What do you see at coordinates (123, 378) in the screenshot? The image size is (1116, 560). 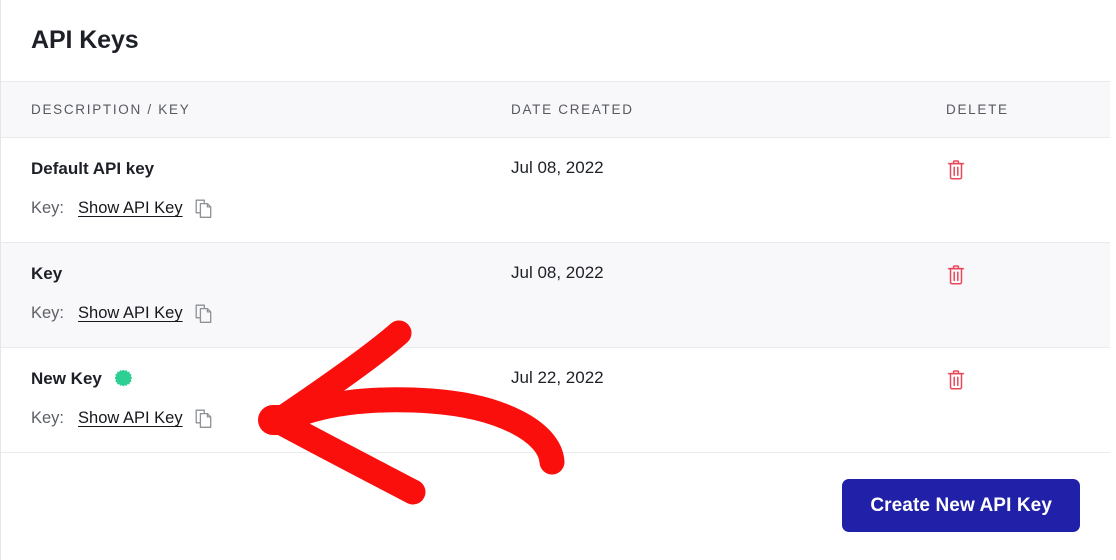 I see `new-starburst-badge-icon` at bounding box center [123, 378].